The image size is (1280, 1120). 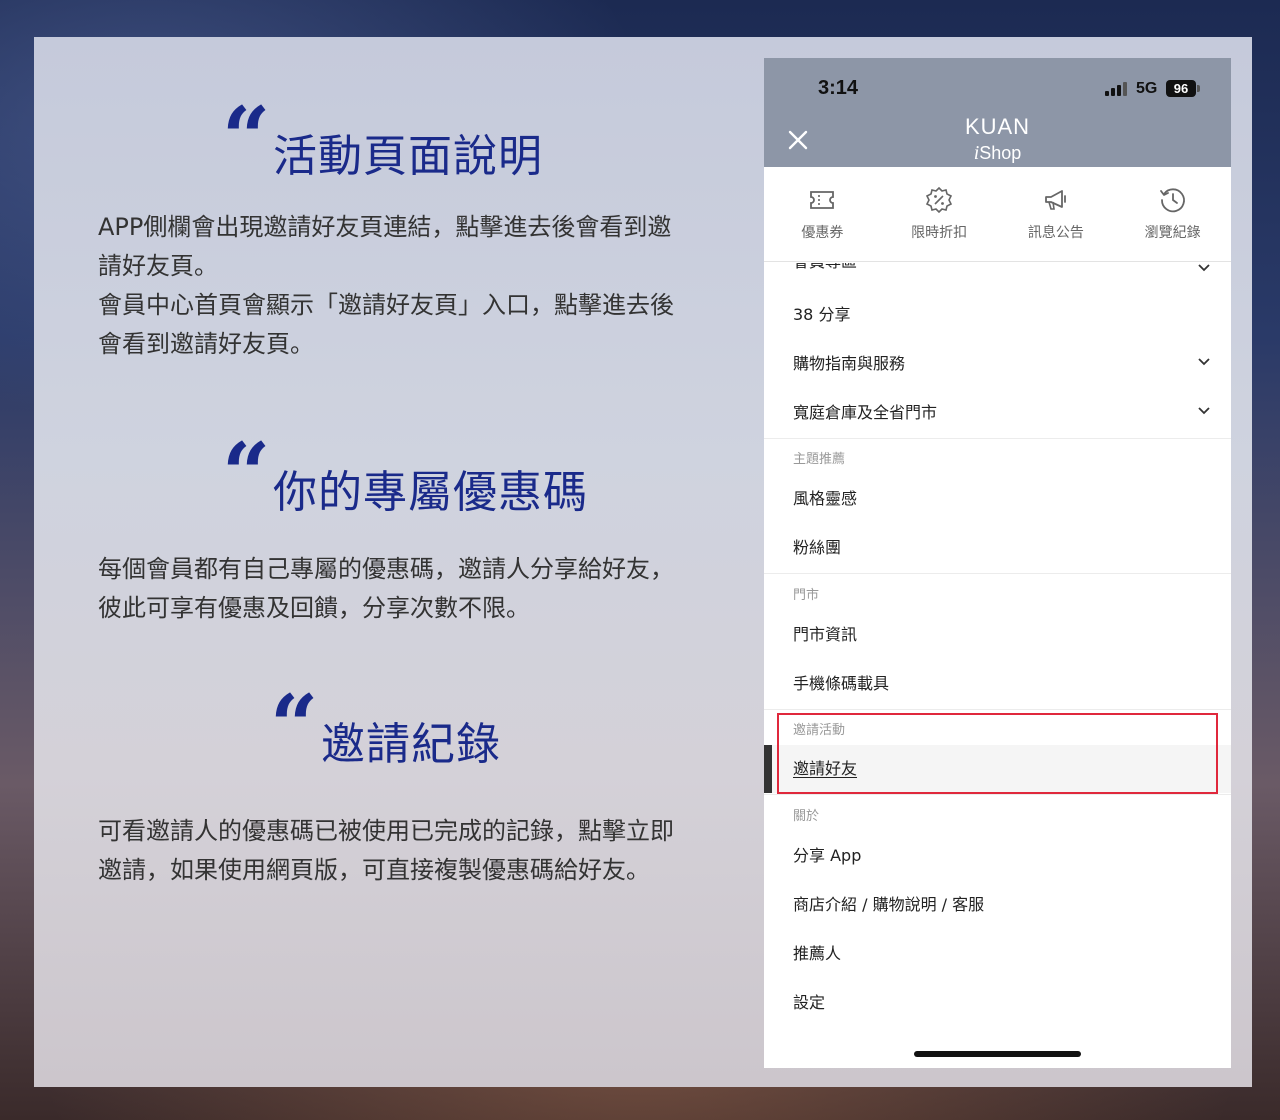 I want to click on quick-link-label: 優惠券, so click(x=822, y=233).